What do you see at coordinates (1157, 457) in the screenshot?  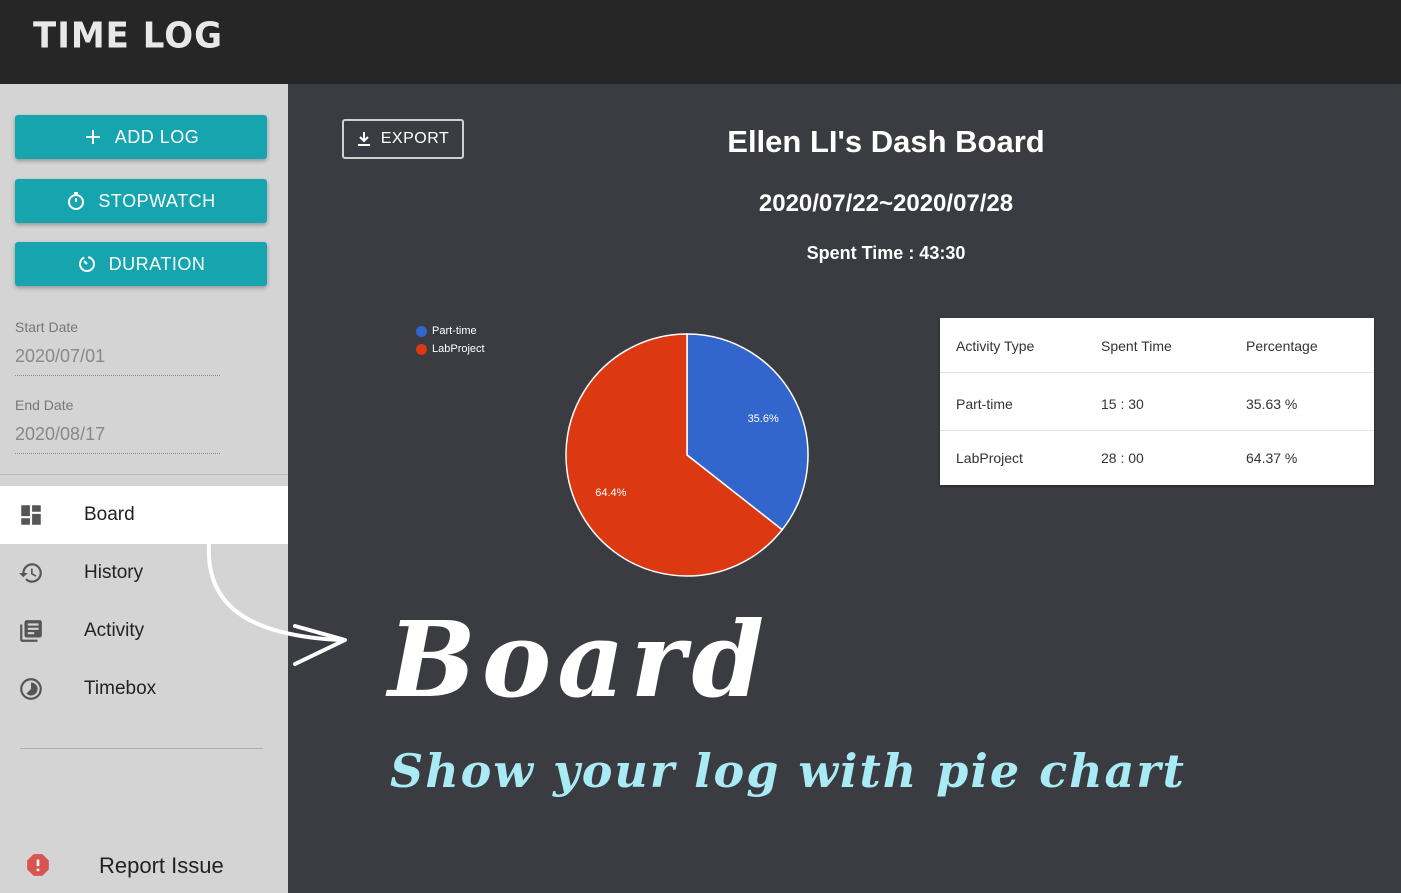 I see `table-row: LabProject 28 : 00 64.37 %` at bounding box center [1157, 457].